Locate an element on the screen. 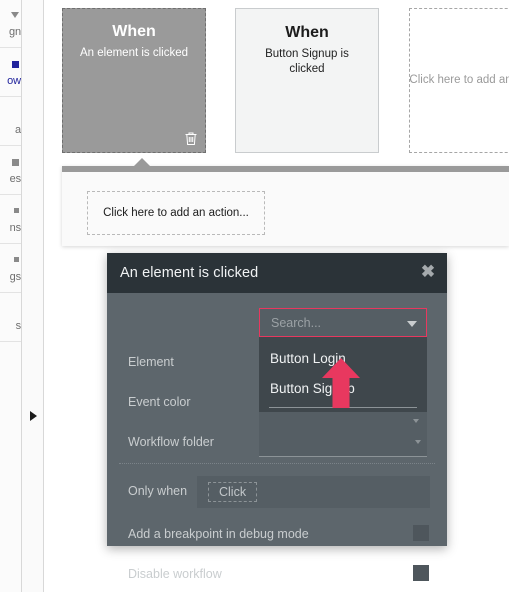  sidebar-item-label: ns is located at coordinates (15, 228).